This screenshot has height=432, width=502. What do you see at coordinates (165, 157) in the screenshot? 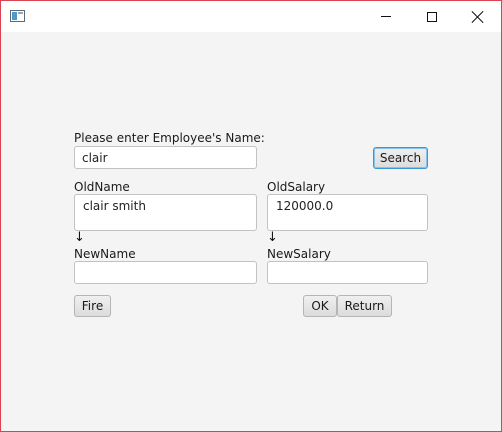
I see `employee-name-input` at bounding box center [165, 157].